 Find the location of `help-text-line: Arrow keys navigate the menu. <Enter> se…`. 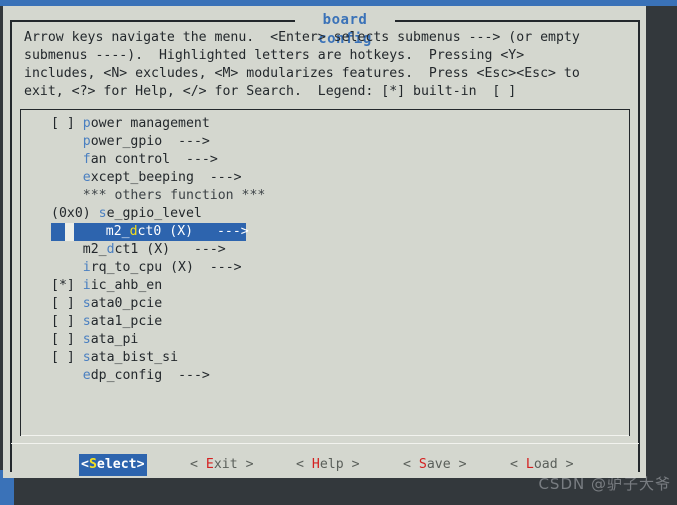

help-text-line: Arrow keys navigate the menu. <Enter> se… is located at coordinates (302, 37).